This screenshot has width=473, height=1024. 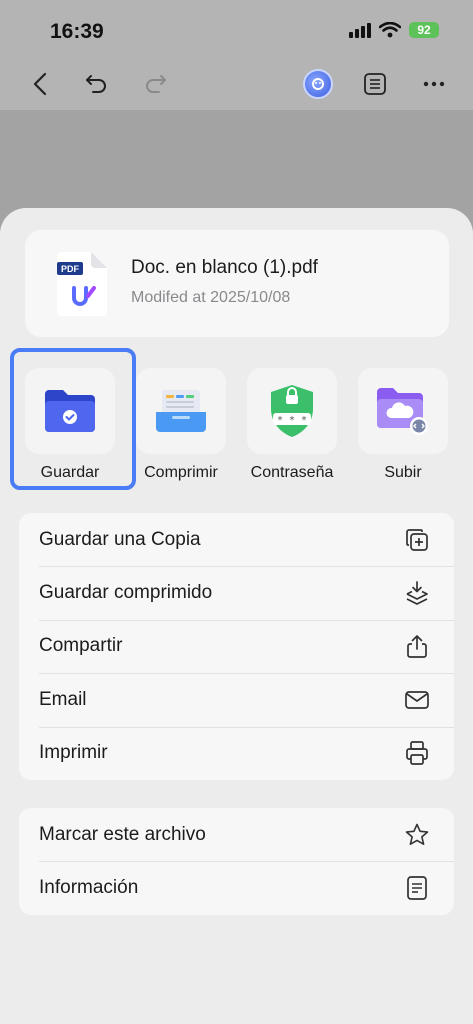 What do you see at coordinates (70, 269) in the screenshot?
I see `pdf-badge: PDF` at bounding box center [70, 269].